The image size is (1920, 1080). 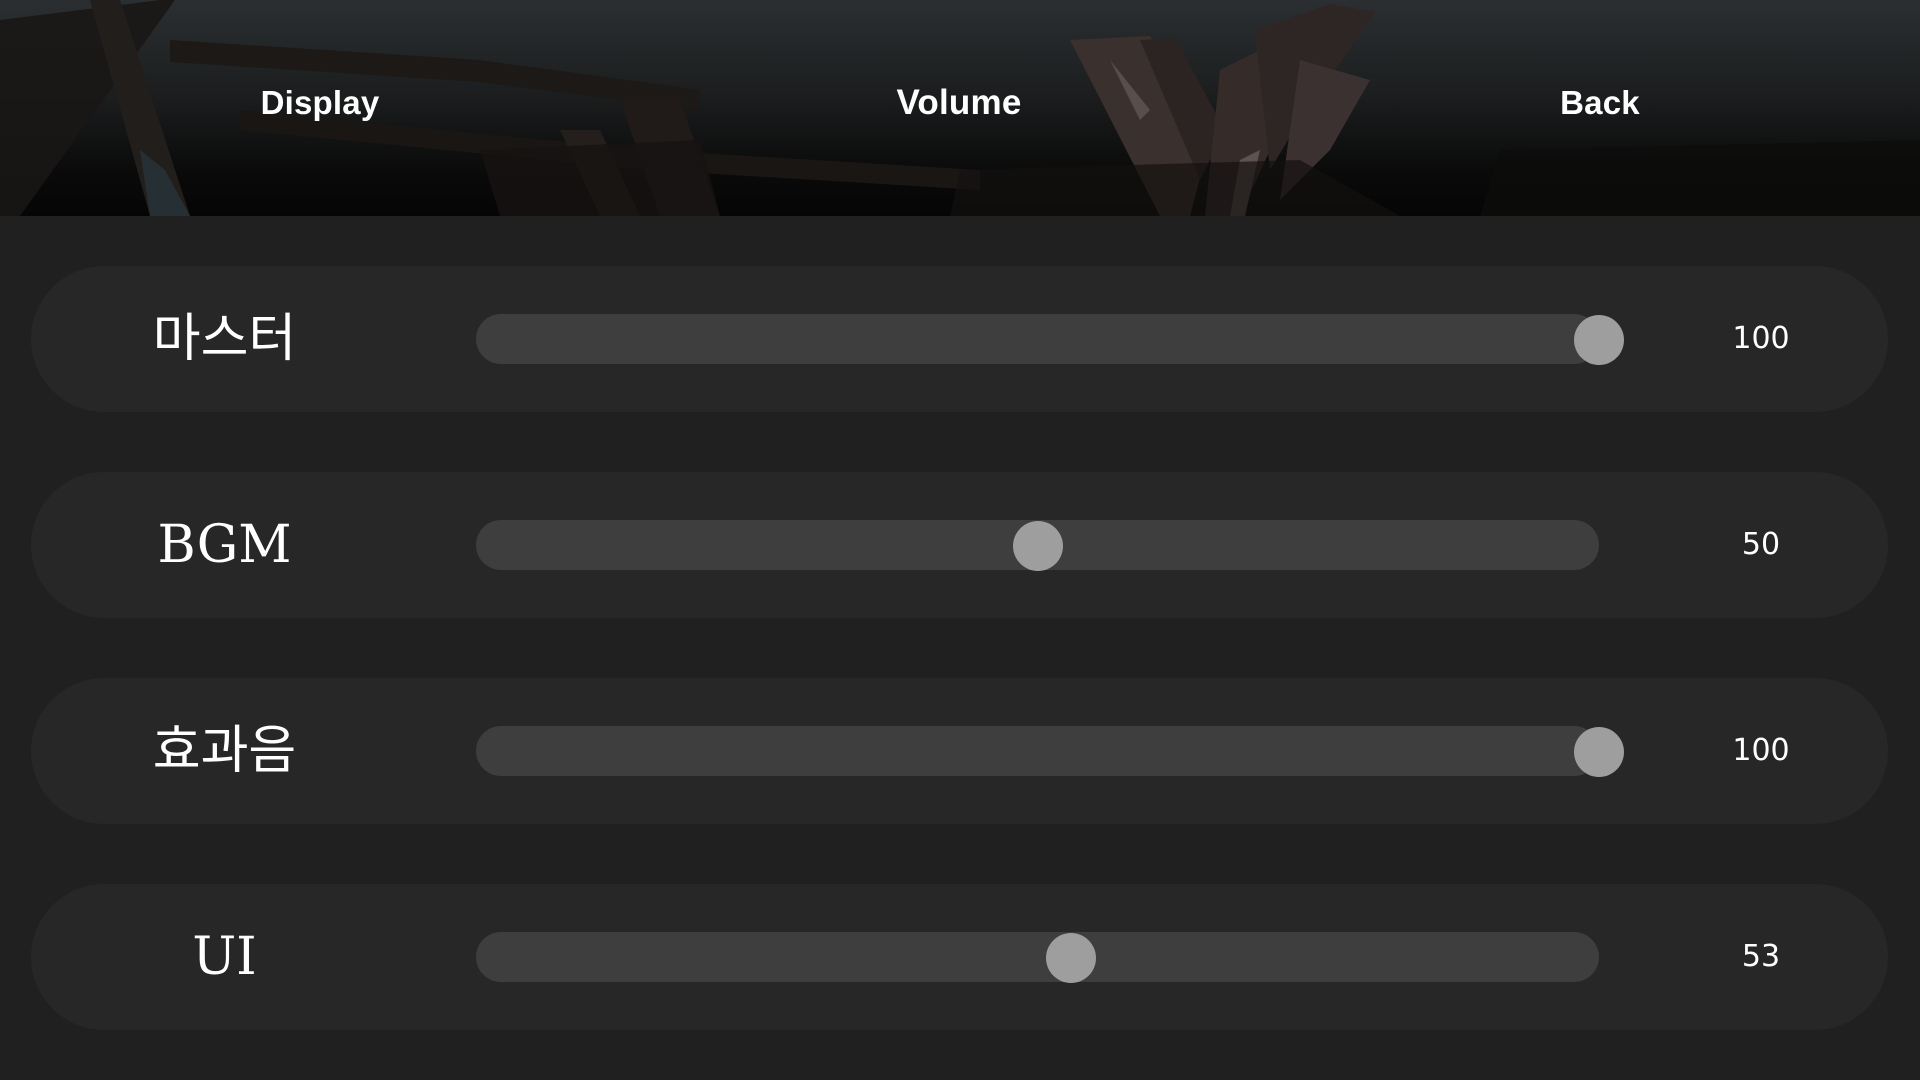 I want to click on ui-volume-row: UI 53, so click(x=959, y=957).